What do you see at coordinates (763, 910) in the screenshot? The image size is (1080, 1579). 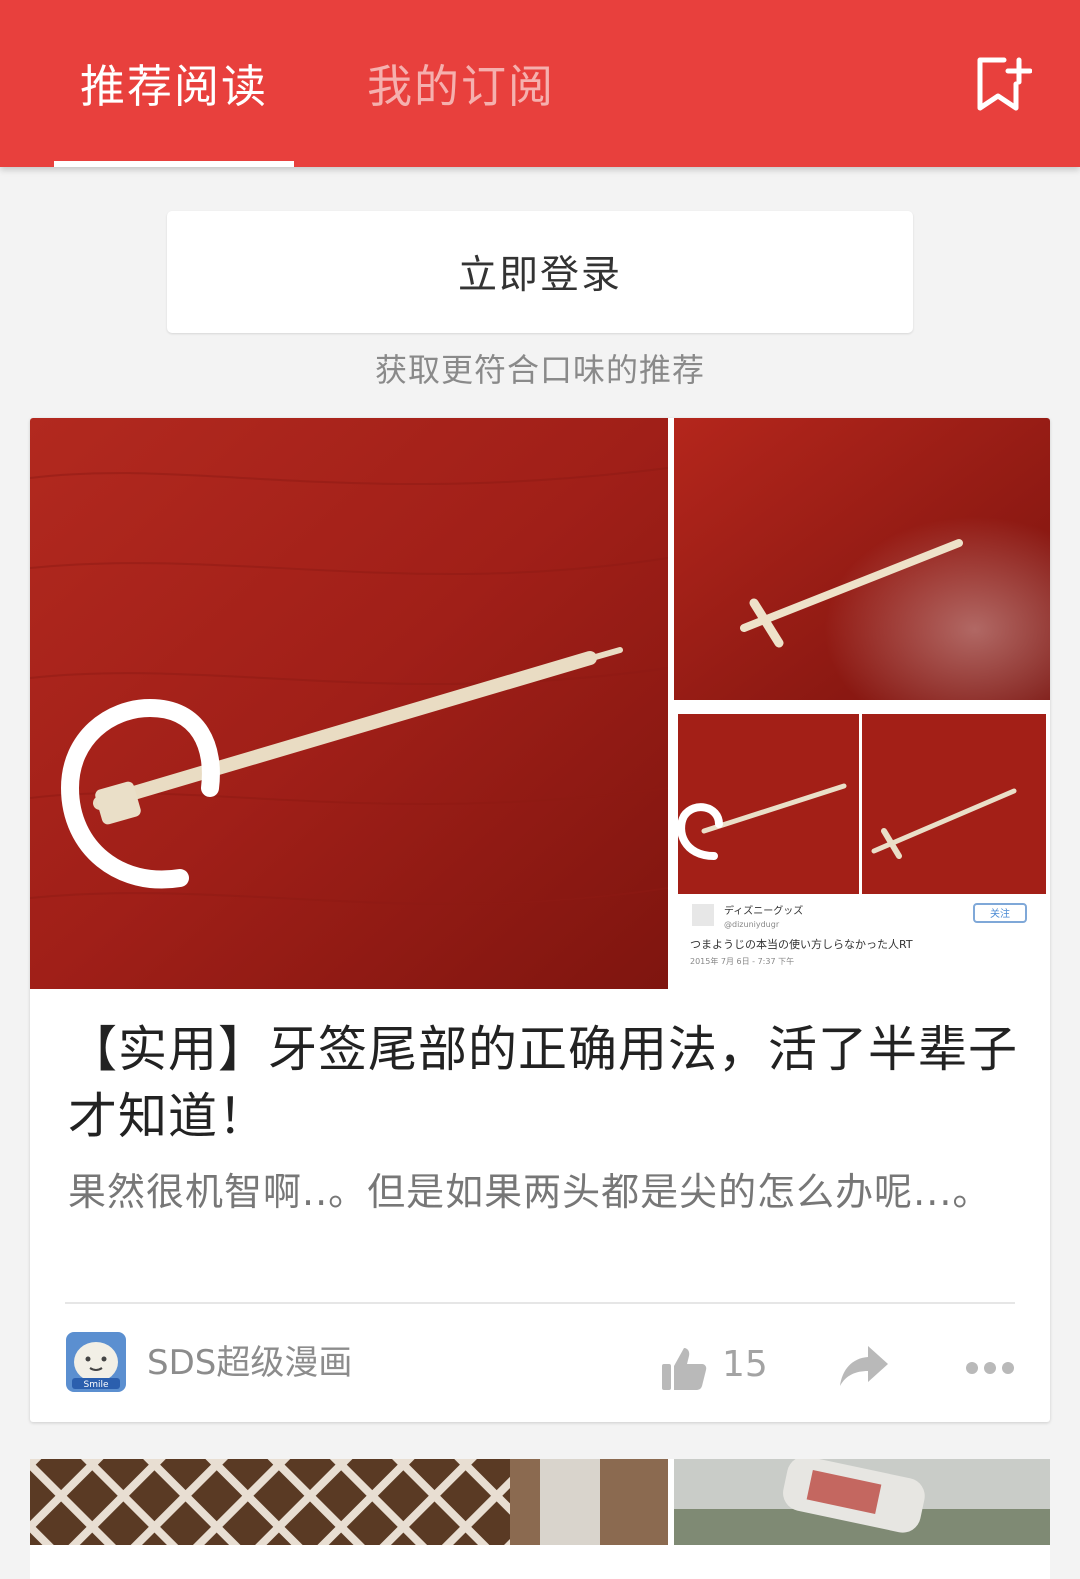 I see `tweet-name: ディズニーグッズ` at bounding box center [763, 910].